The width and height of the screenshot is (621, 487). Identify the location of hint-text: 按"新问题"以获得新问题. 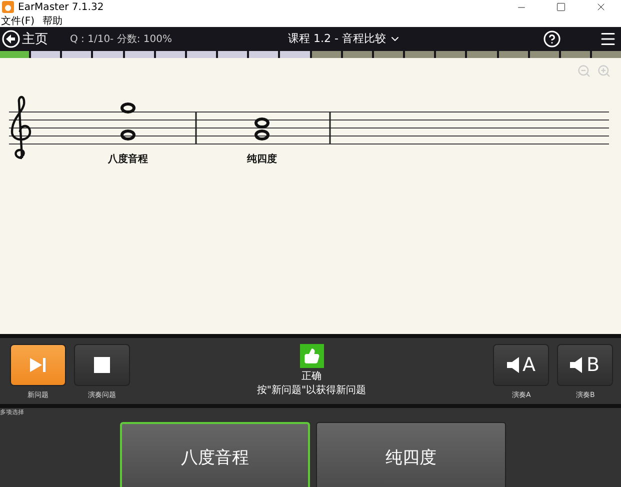
(311, 390).